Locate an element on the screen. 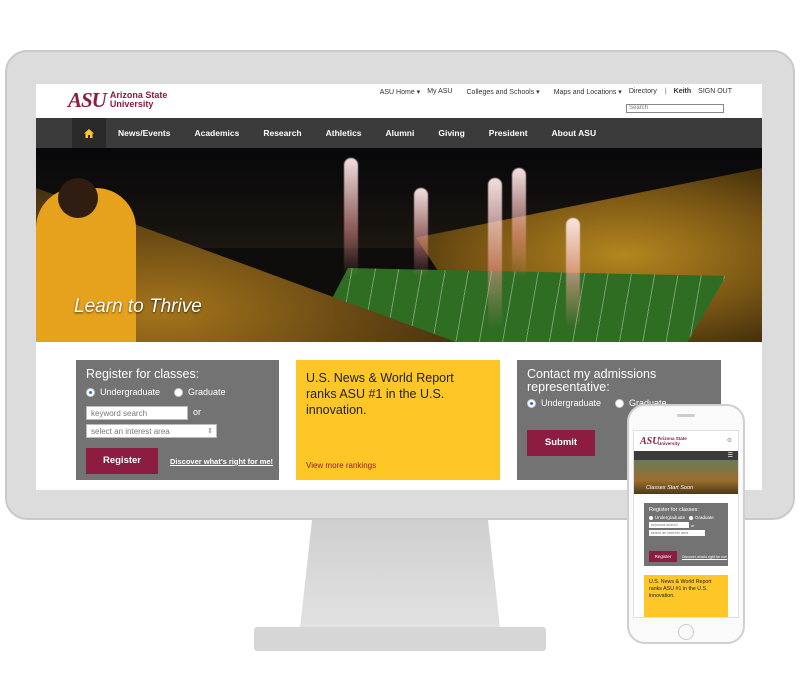 This screenshot has height=700, width=800. radio-graduate: Graduate is located at coordinates (200, 392).